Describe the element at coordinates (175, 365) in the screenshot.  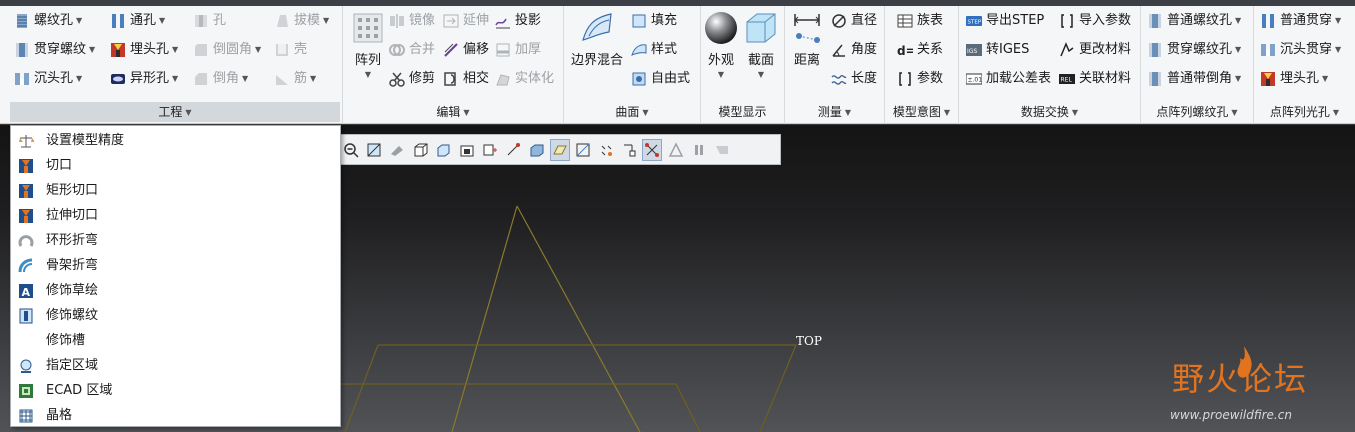
I see `menu-item-designate-area: 指定区域` at that location.